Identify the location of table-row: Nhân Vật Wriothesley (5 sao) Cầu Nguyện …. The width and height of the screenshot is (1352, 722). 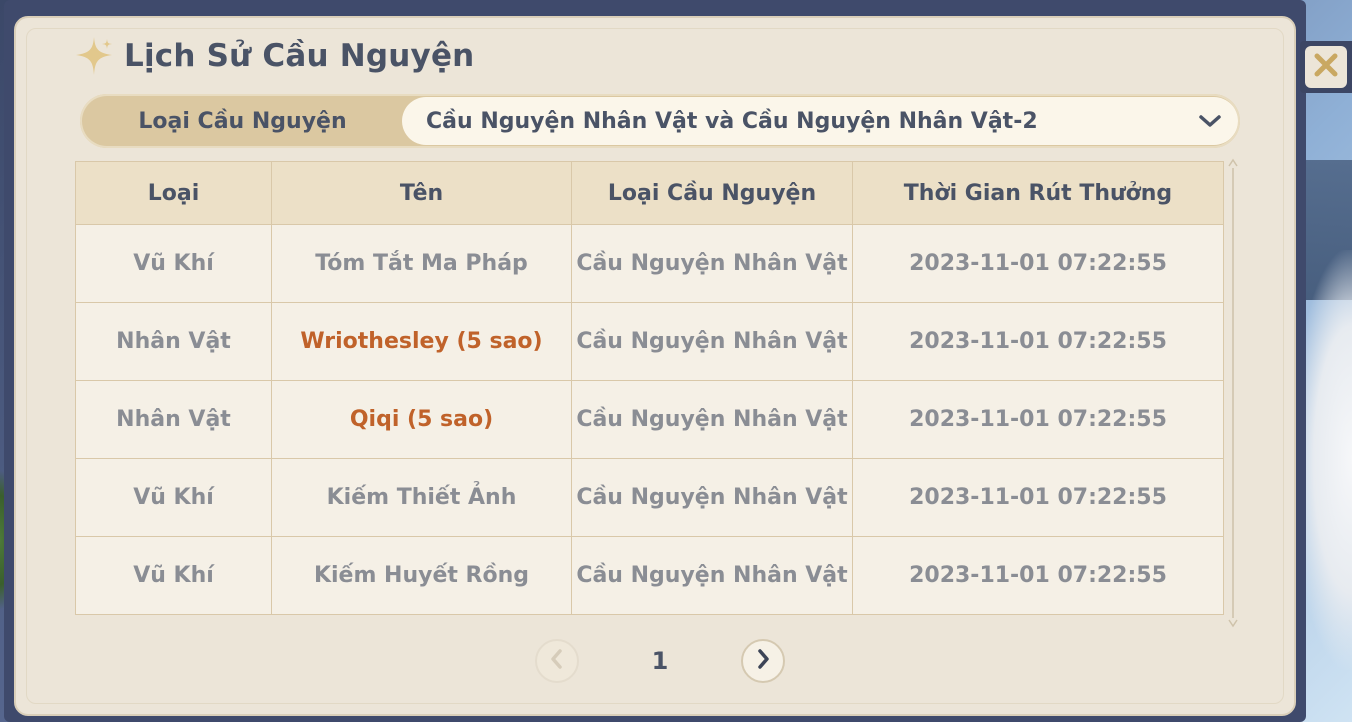
(649, 341).